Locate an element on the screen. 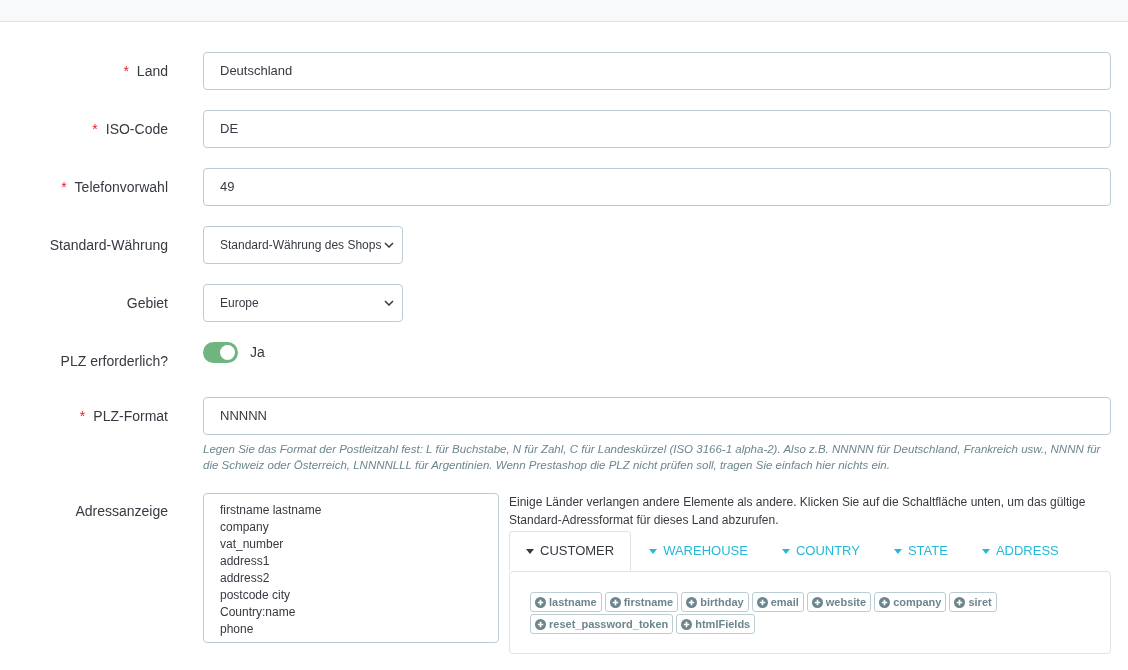 The height and width of the screenshot is (670, 1128). tab: WAREHOUSE is located at coordinates (698, 551).